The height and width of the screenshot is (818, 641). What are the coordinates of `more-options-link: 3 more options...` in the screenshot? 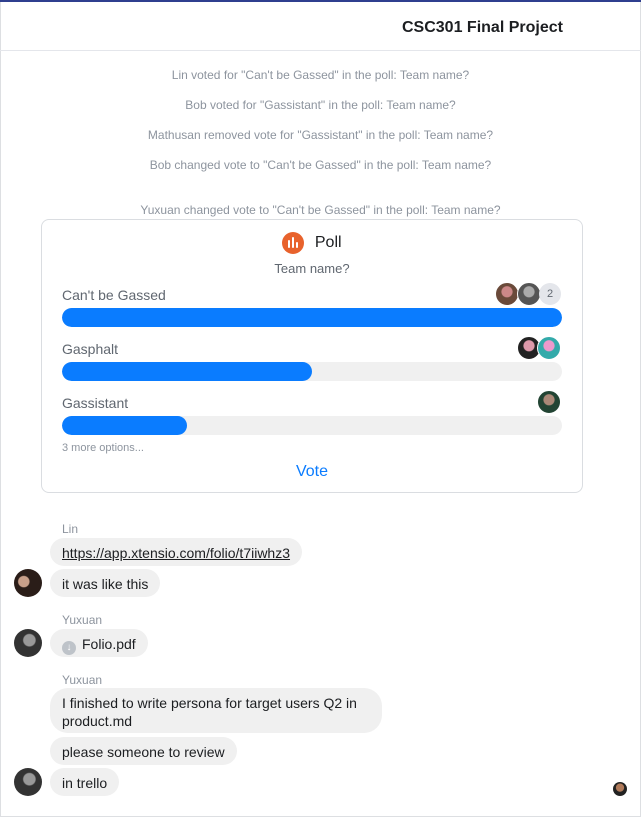 It's located at (103, 448).